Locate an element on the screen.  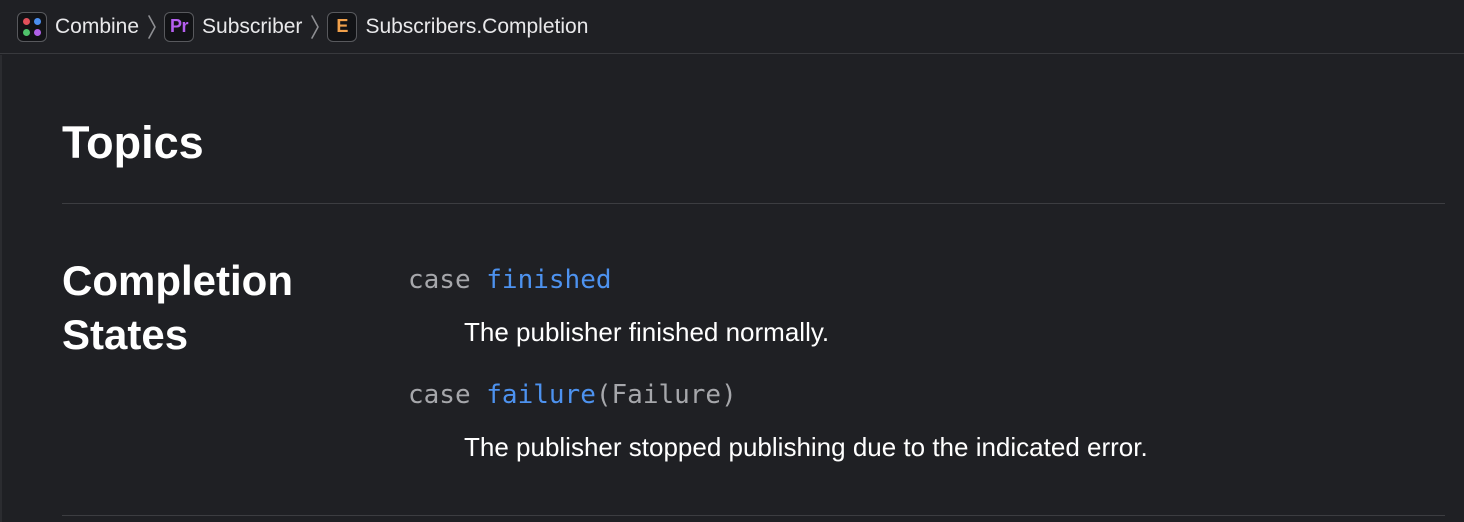
breadcrumb-item-combine: Combine is located at coordinates (78, 27).